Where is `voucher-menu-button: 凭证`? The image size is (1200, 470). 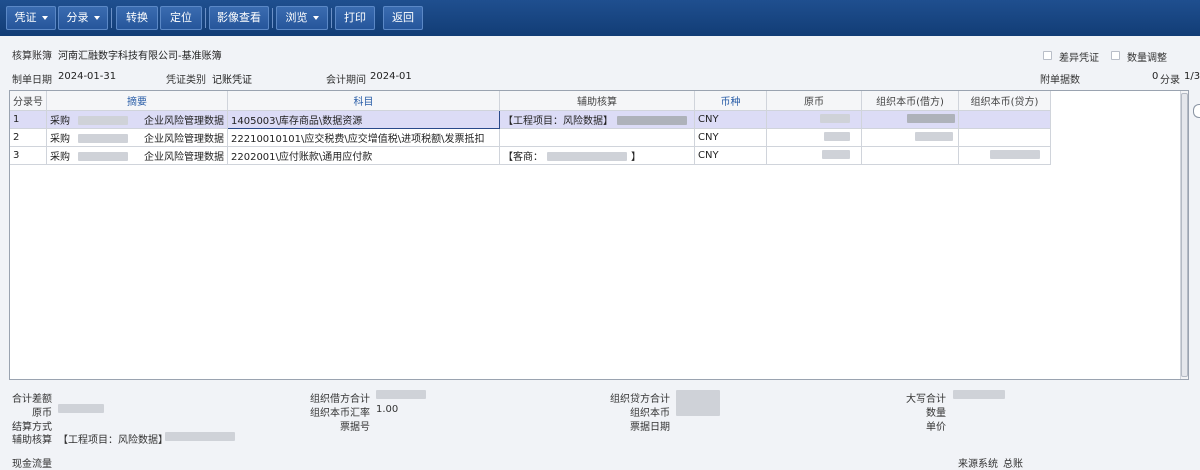 voucher-menu-button: 凭证 is located at coordinates (31, 18).